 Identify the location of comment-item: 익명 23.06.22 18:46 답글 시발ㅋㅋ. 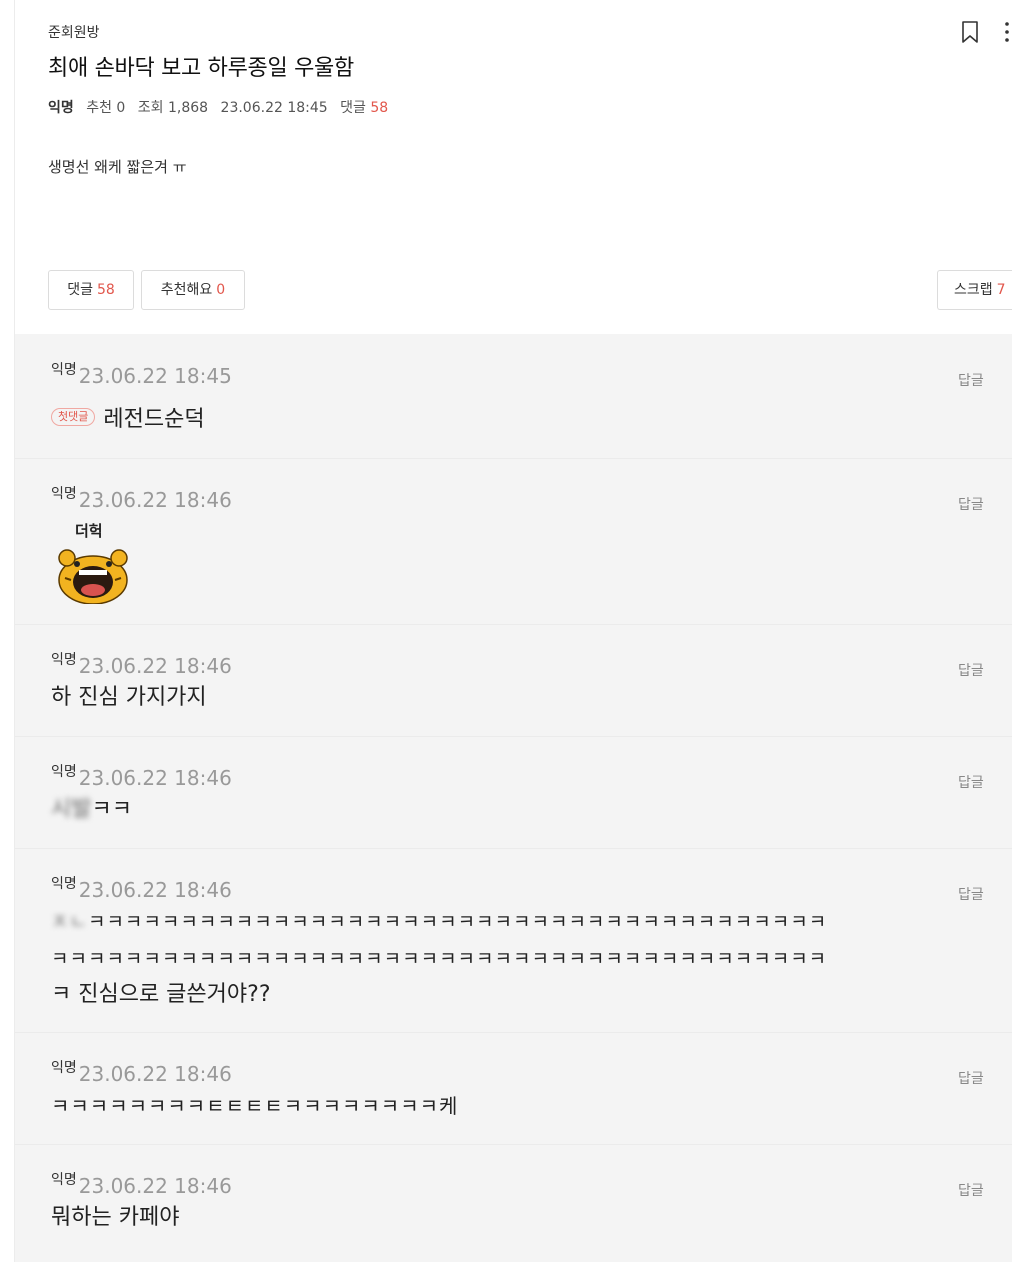
(513, 792).